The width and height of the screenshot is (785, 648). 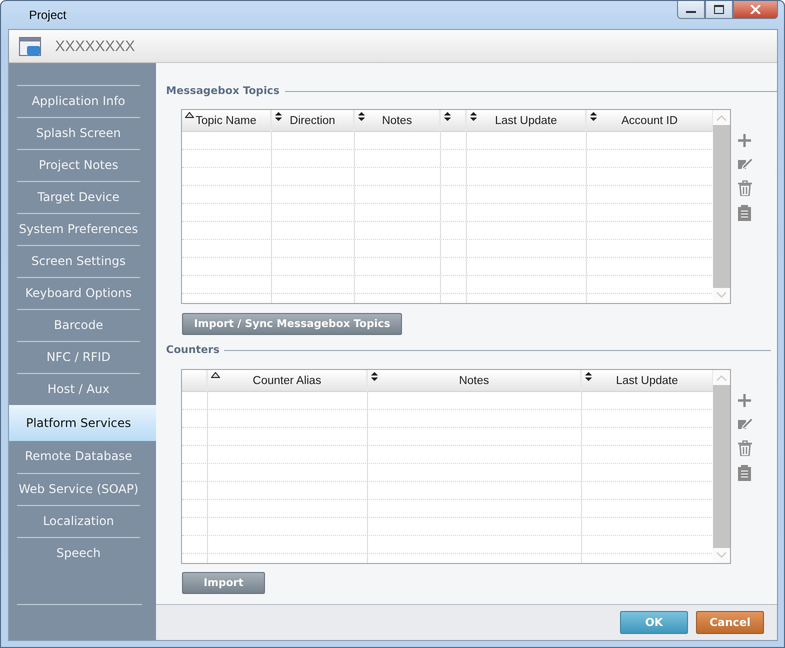 What do you see at coordinates (227, 121) in the screenshot?
I see `column-header: Topic Name` at bounding box center [227, 121].